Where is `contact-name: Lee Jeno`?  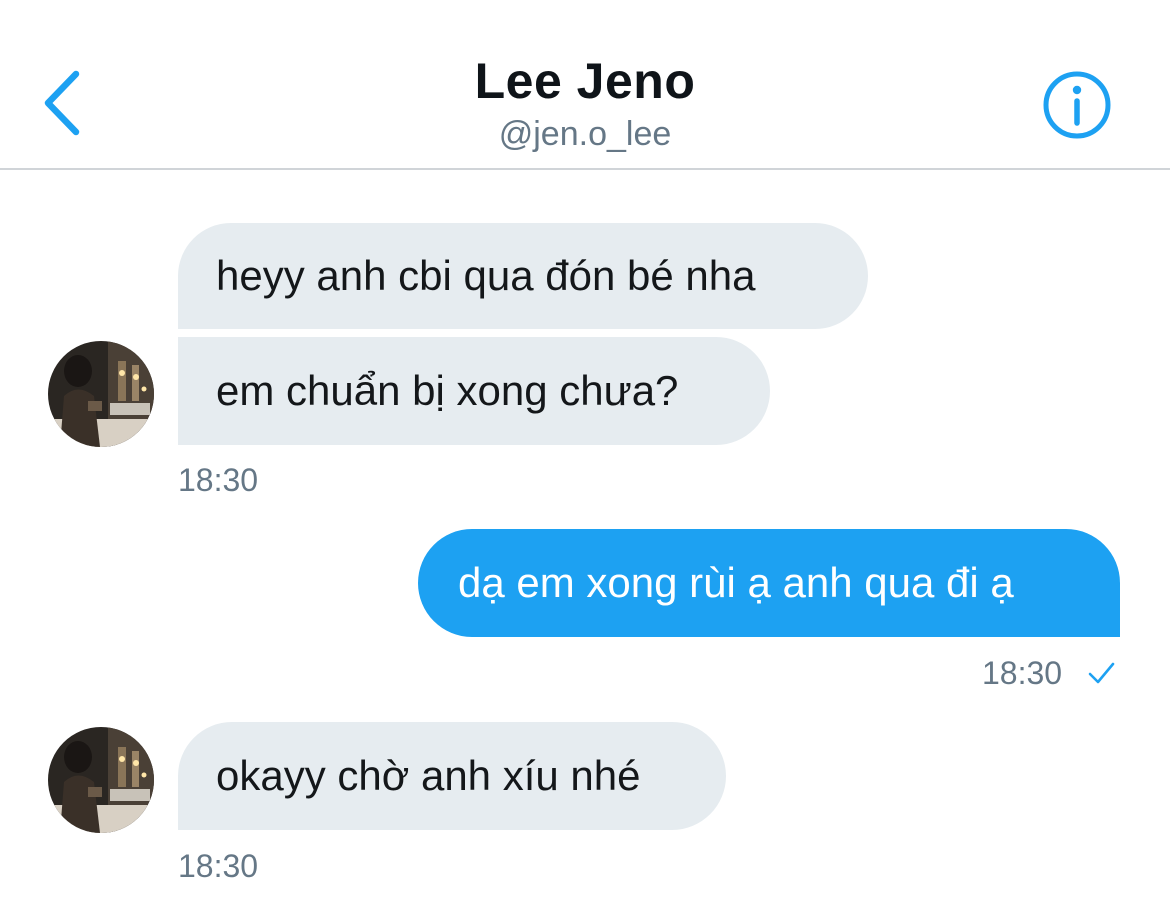
contact-name: Lee Jeno is located at coordinates (585, 81).